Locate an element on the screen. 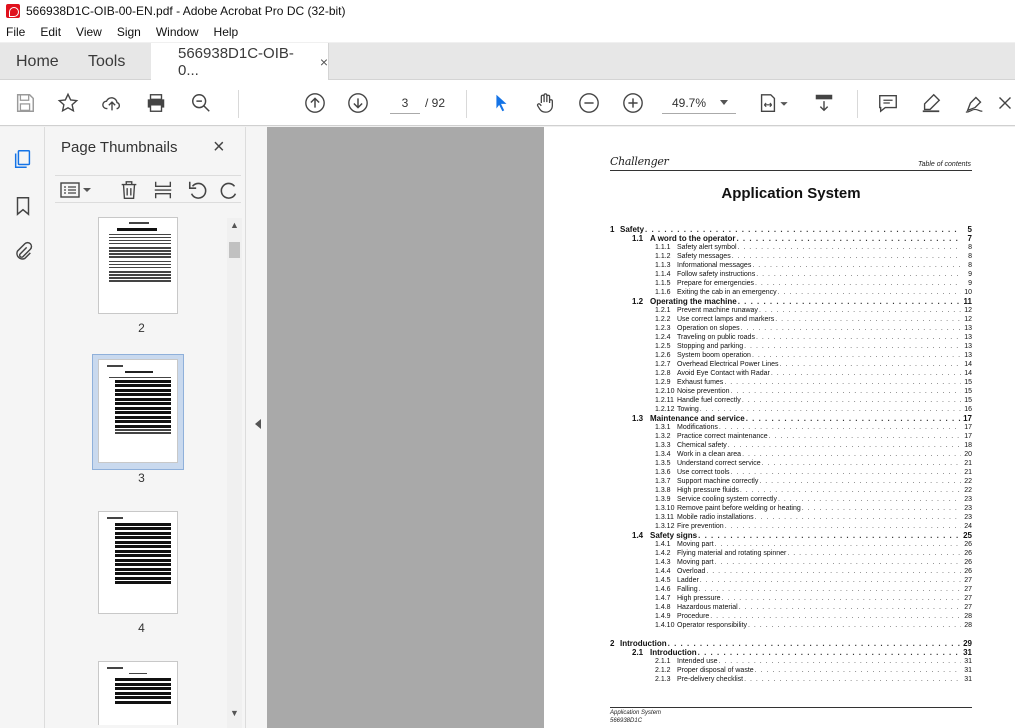  bookmark-icon is located at coordinates (23, 206).